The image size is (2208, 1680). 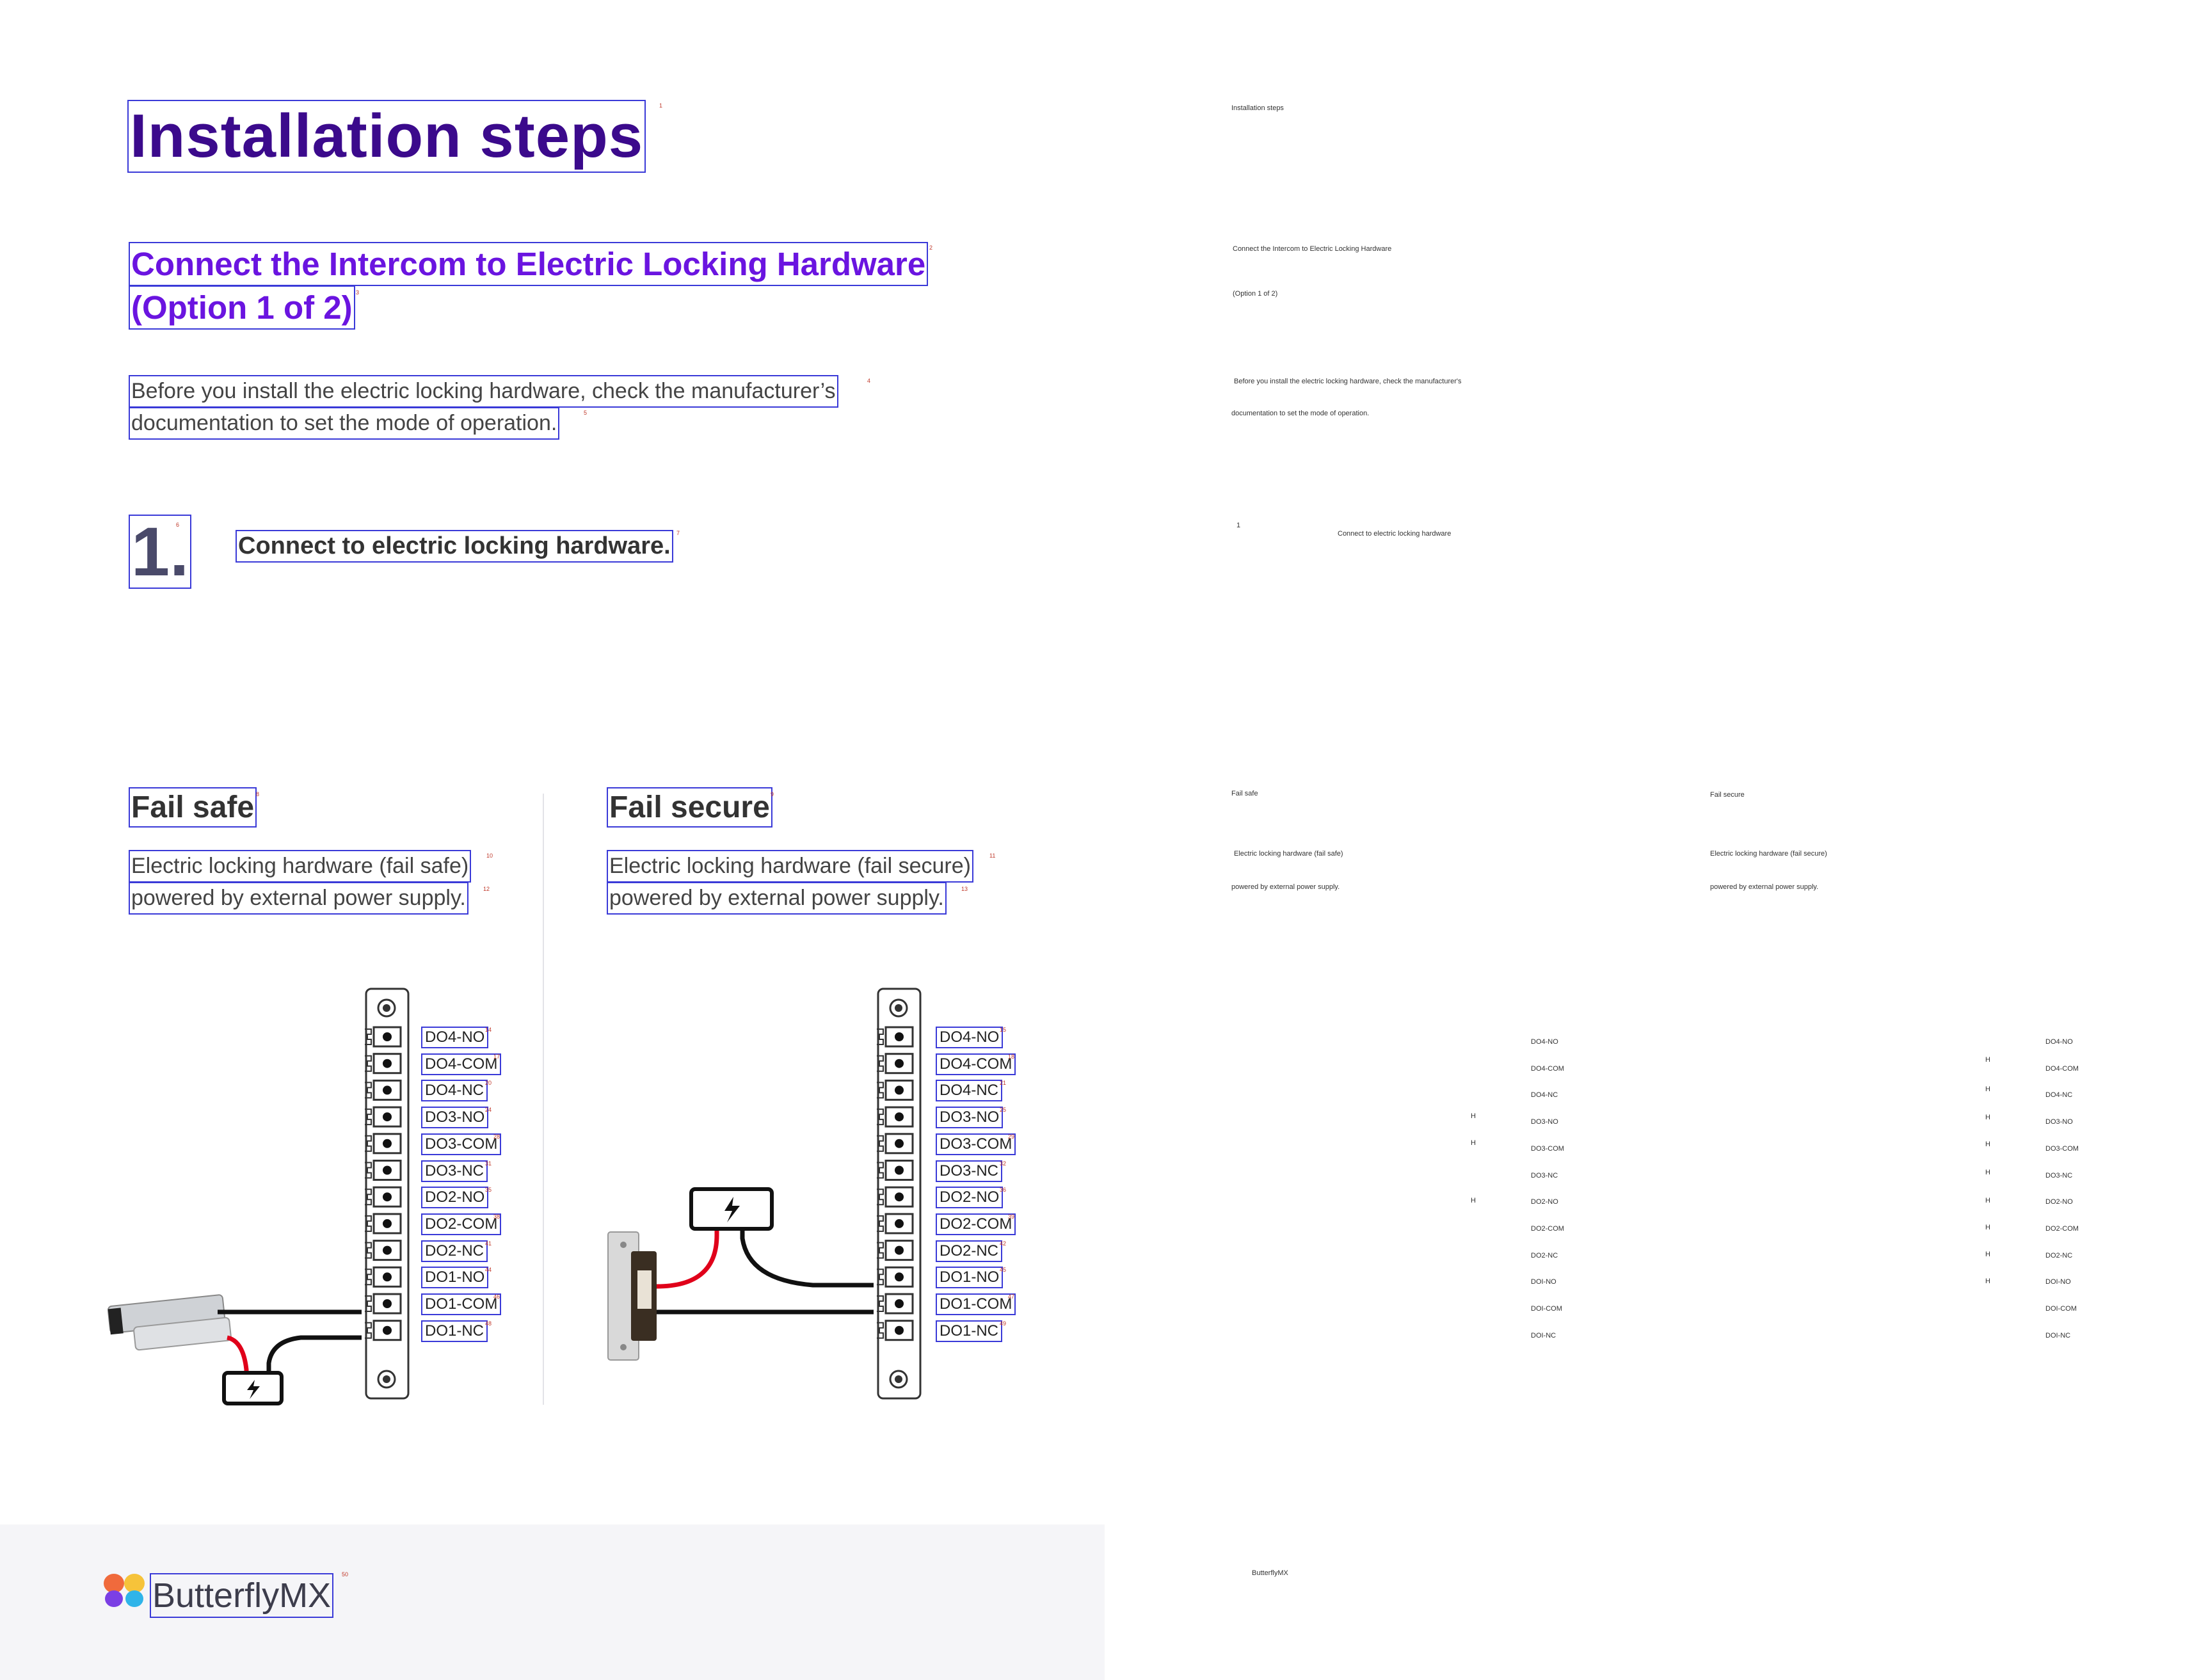 What do you see at coordinates (488, 1110) in the screenshot?
I see `annotation-number: 24` at bounding box center [488, 1110].